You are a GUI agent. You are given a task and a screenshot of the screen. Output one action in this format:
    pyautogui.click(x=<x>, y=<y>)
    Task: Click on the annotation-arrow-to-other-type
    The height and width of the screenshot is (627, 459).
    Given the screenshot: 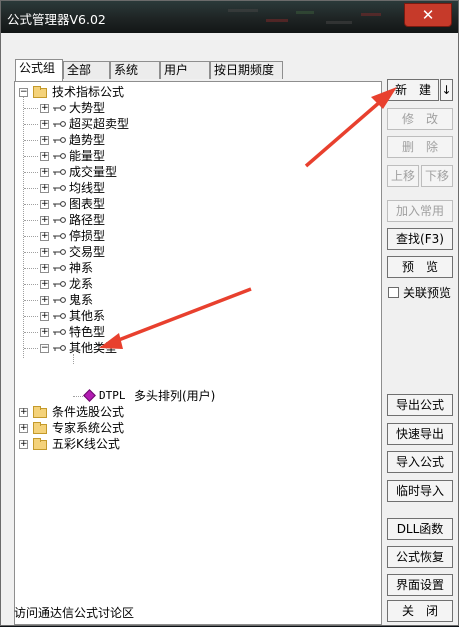 What is the action you would take?
    pyautogui.click(x=175, y=318)
    